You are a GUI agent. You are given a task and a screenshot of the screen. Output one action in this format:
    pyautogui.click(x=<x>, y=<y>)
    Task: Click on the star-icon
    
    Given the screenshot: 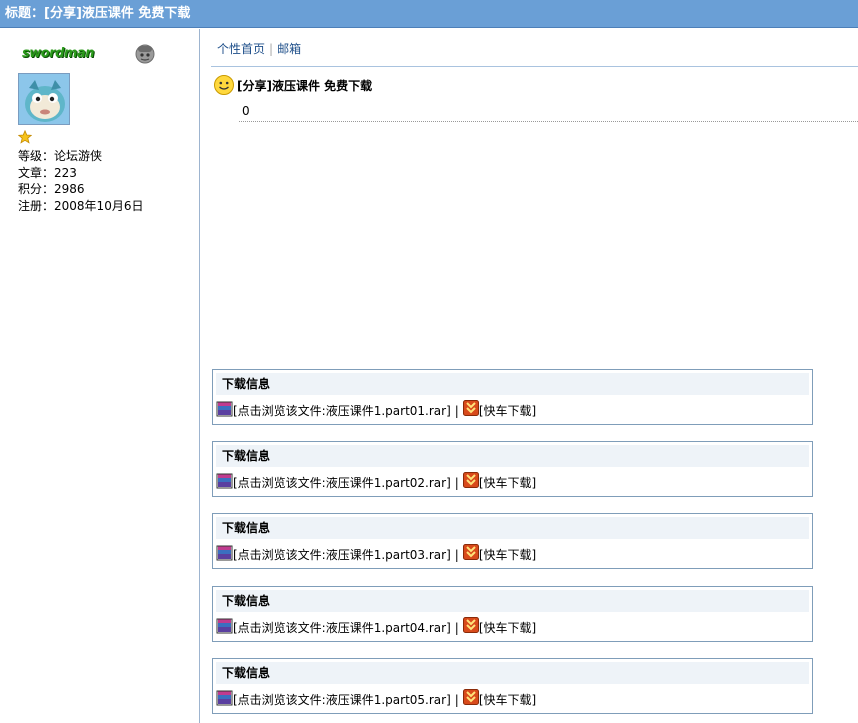 What is the action you would take?
    pyautogui.click(x=25, y=137)
    